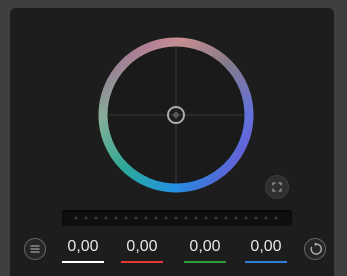 This screenshot has width=347, height=276. What do you see at coordinates (142, 247) in the screenshot?
I see `red-value: 0,00` at bounding box center [142, 247].